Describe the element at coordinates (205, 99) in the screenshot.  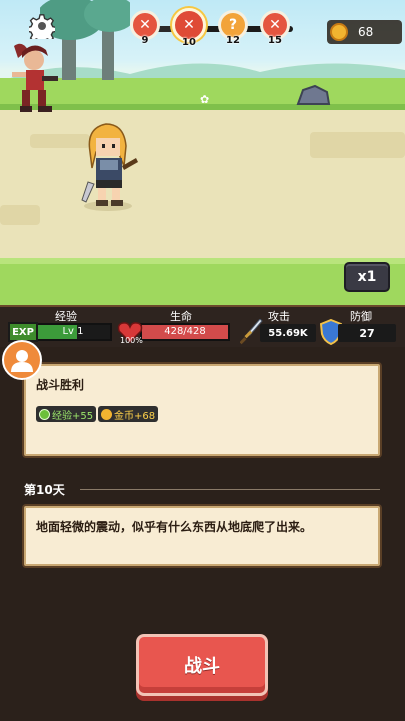
I see `flower-icon: ✿` at that location.